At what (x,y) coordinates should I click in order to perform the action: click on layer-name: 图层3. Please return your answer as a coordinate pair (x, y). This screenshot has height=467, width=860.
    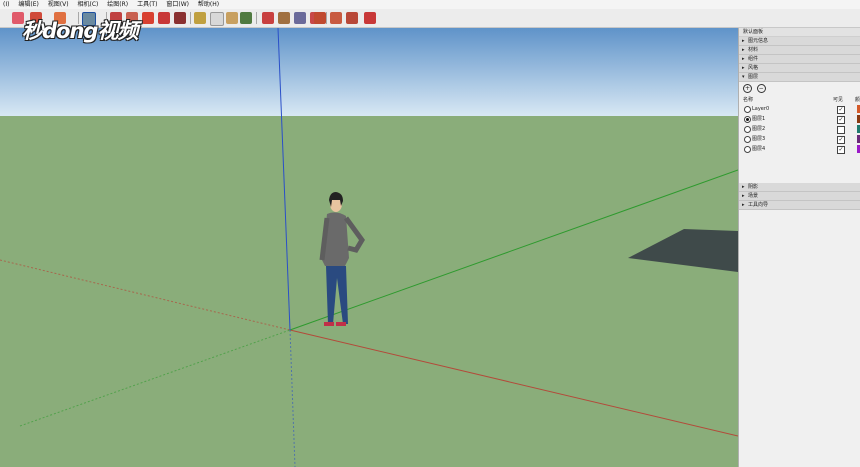
    Looking at the image, I should click on (758, 139).